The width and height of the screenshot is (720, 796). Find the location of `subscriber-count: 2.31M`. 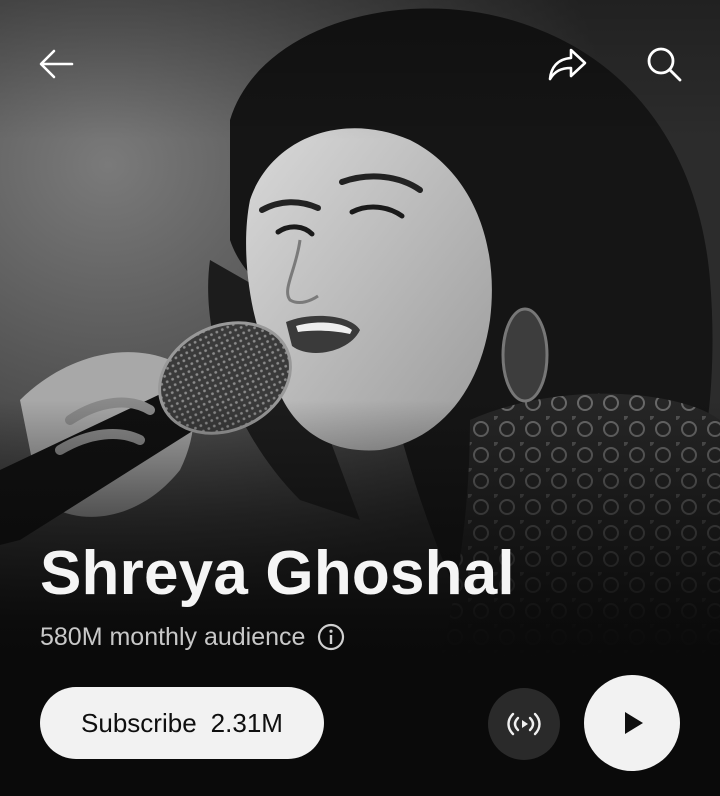

subscriber-count: 2.31M is located at coordinates (246, 722).